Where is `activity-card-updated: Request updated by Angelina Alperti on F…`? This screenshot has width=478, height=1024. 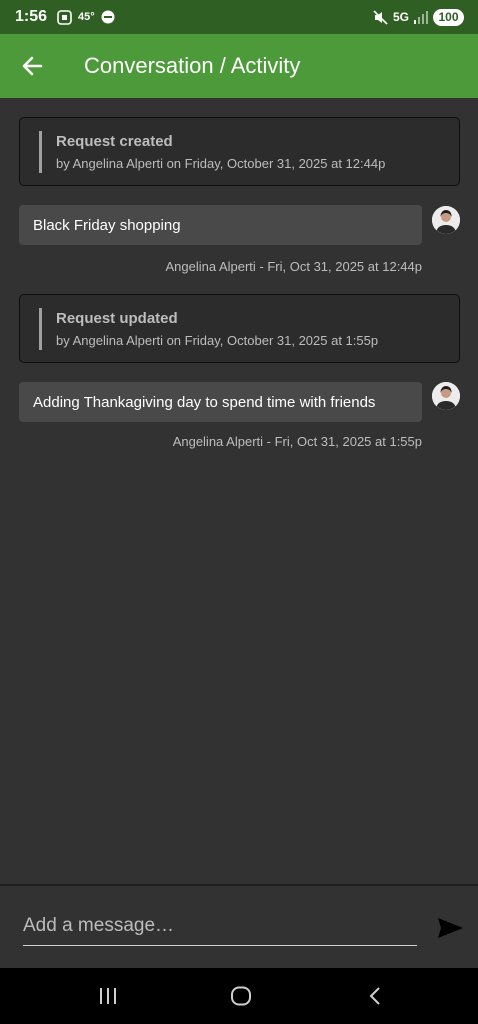
activity-card-updated: Request updated by Angelina Alperti on F… is located at coordinates (239, 328).